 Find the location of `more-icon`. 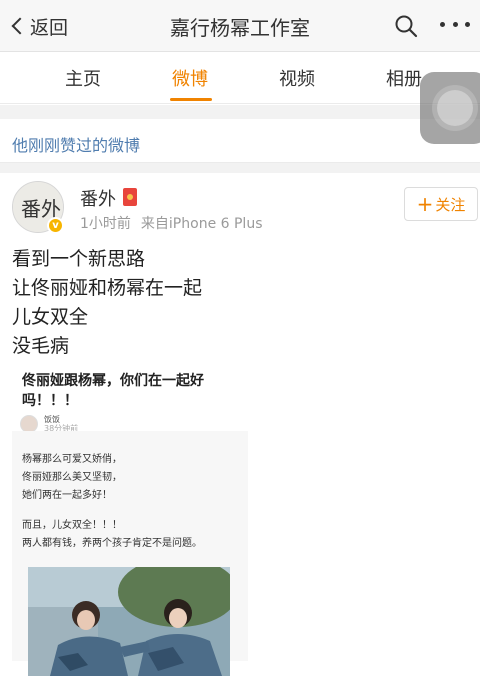

more-icon is located at coordinates (455, 26).